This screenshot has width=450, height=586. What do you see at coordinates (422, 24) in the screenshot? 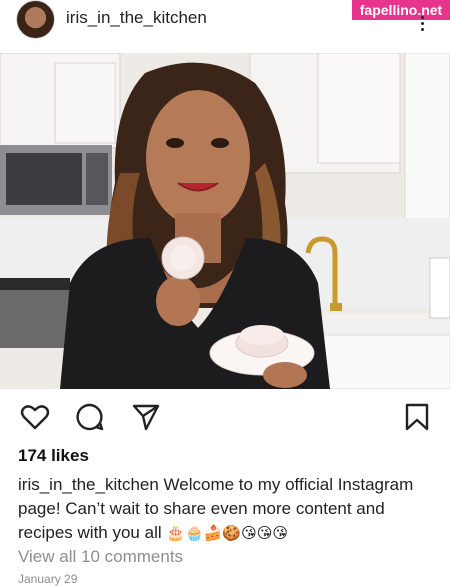
I see `more-vertical-icon` at bounding box center [422, 24].